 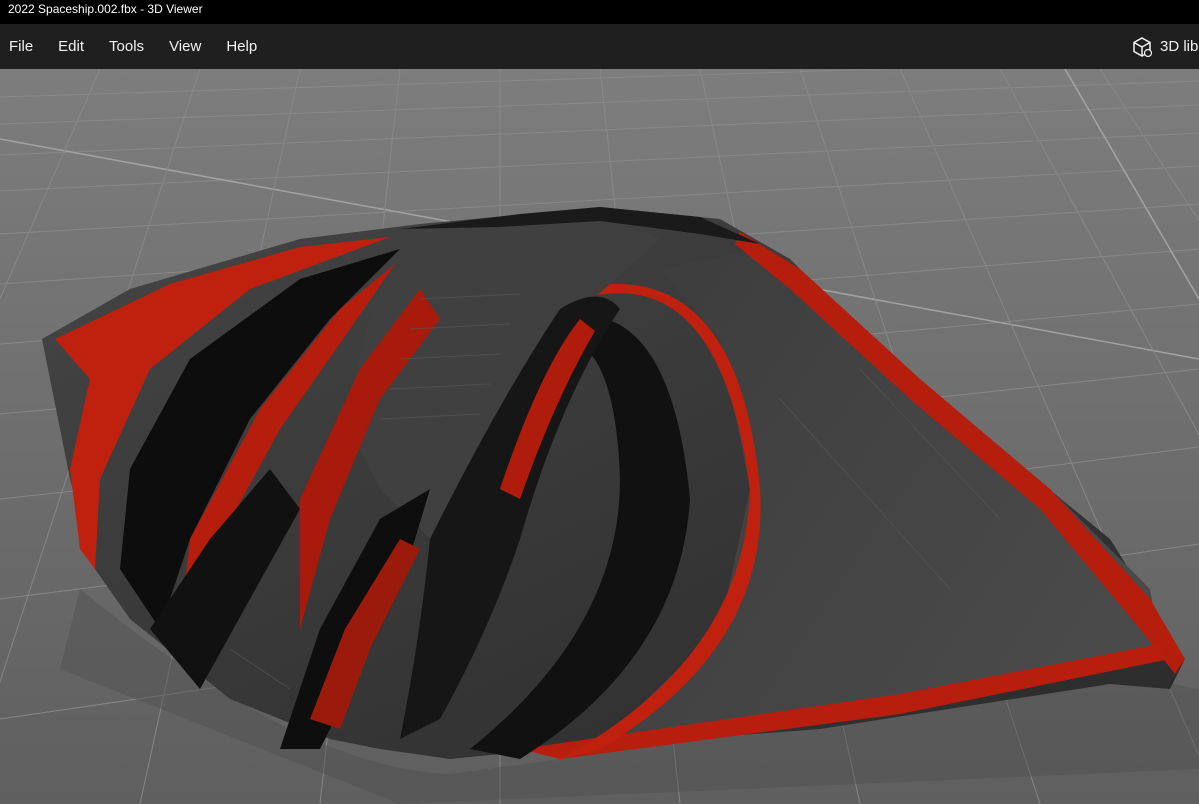 I want to click on menu-help: Help, so click(x=241, y=46).